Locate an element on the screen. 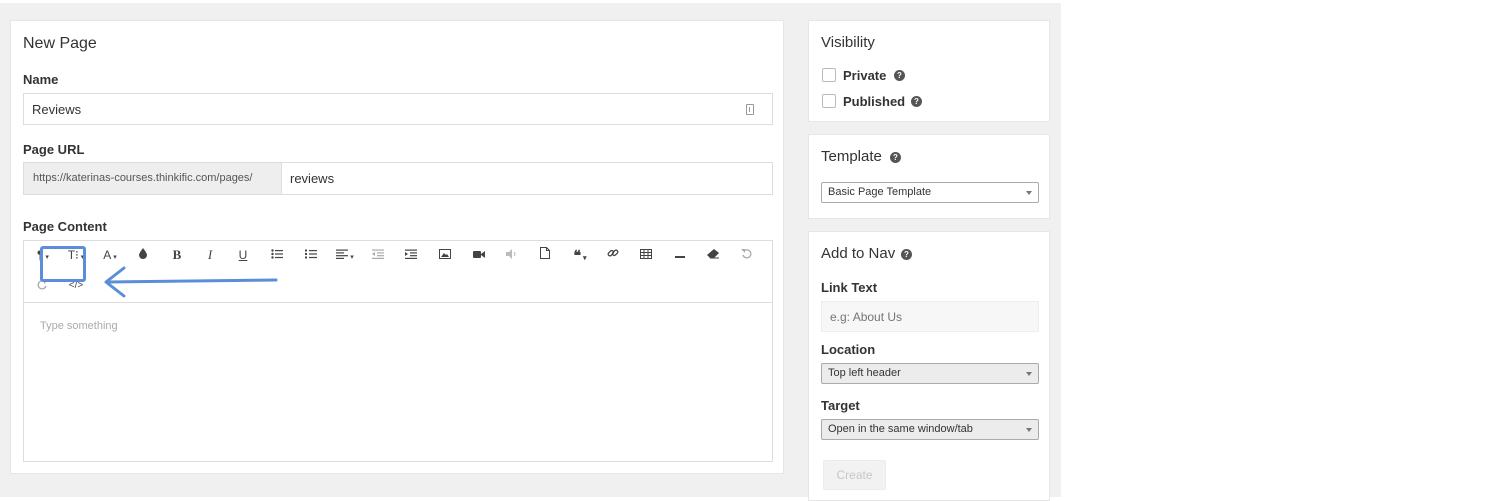  outdent-button is located at coordinates (378, 255).